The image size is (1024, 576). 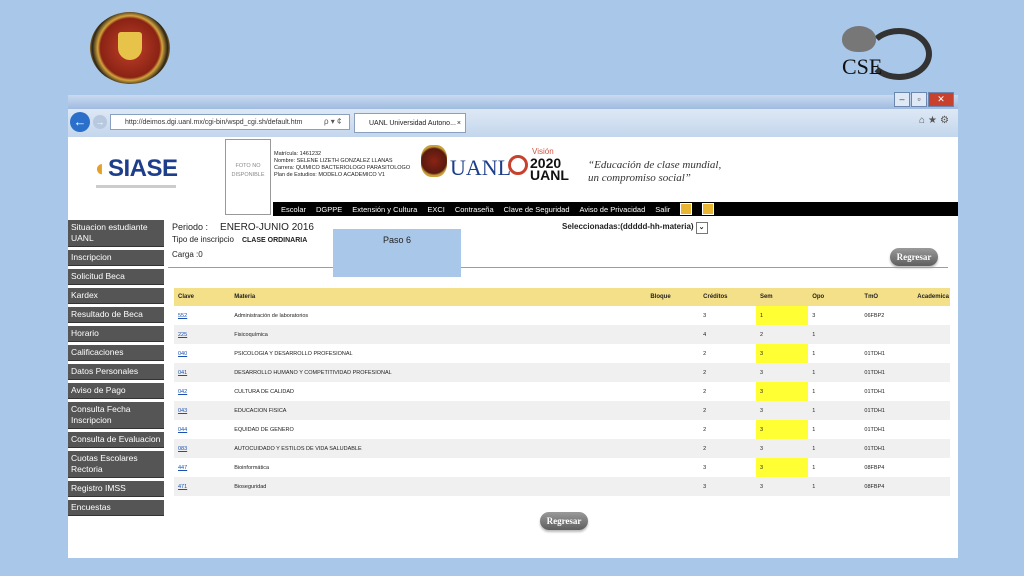 What do you see at coordinates (549, 169) in the screenshot?
I see `vision-2020-text: 2020 UANL` at bounding box center [549, 169].